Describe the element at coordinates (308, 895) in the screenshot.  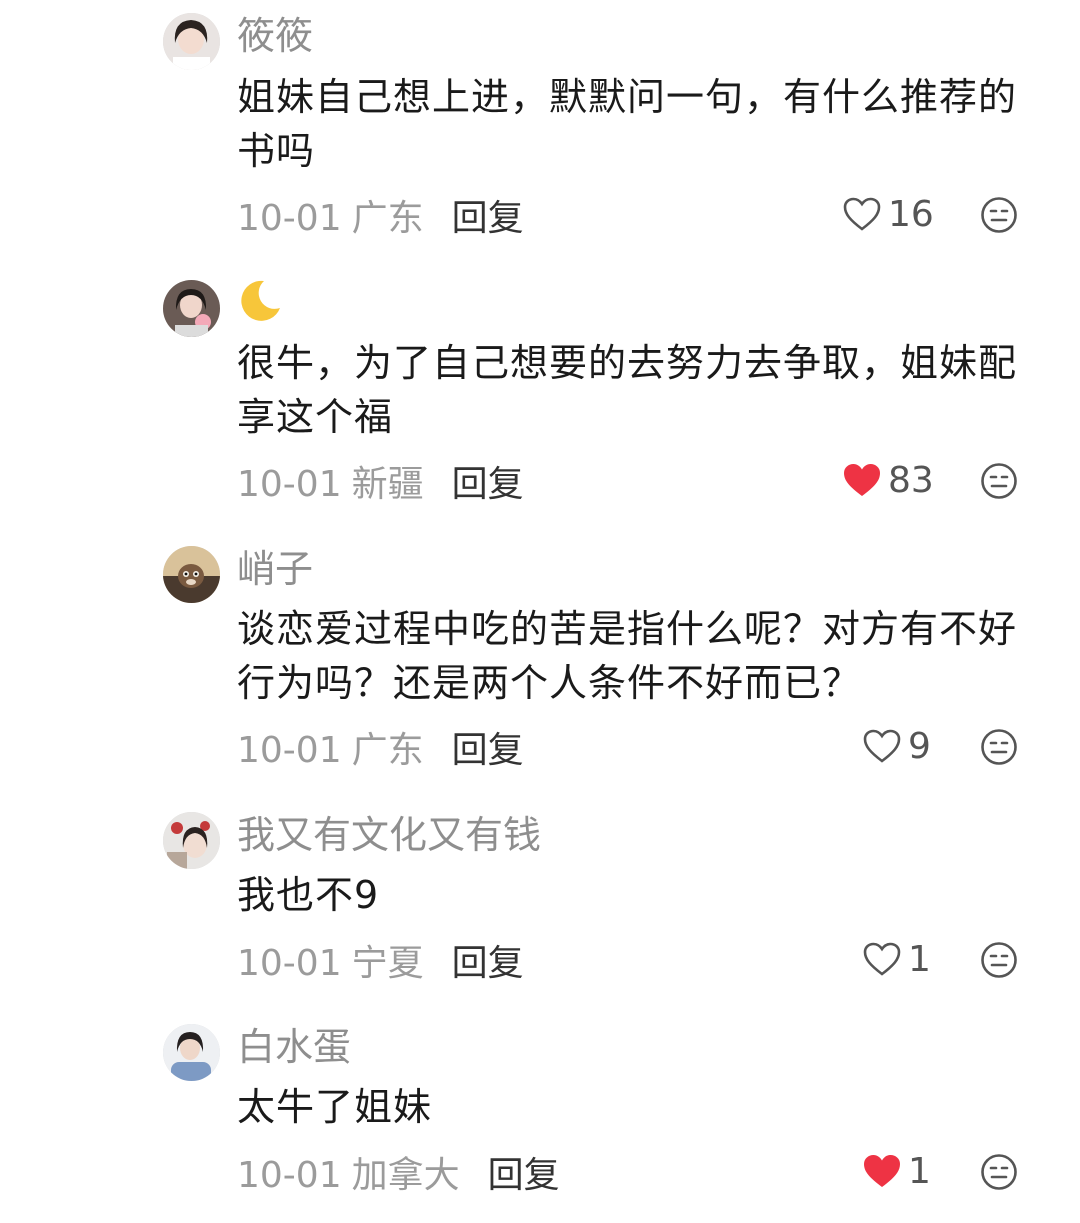
I see `comment-text-line: 我也不9` at that location.